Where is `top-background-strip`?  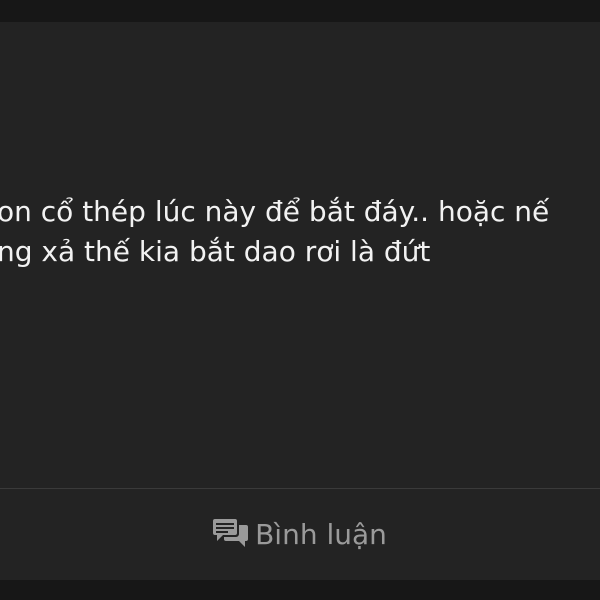 top-background-strip is located at coordinates (300, 11).